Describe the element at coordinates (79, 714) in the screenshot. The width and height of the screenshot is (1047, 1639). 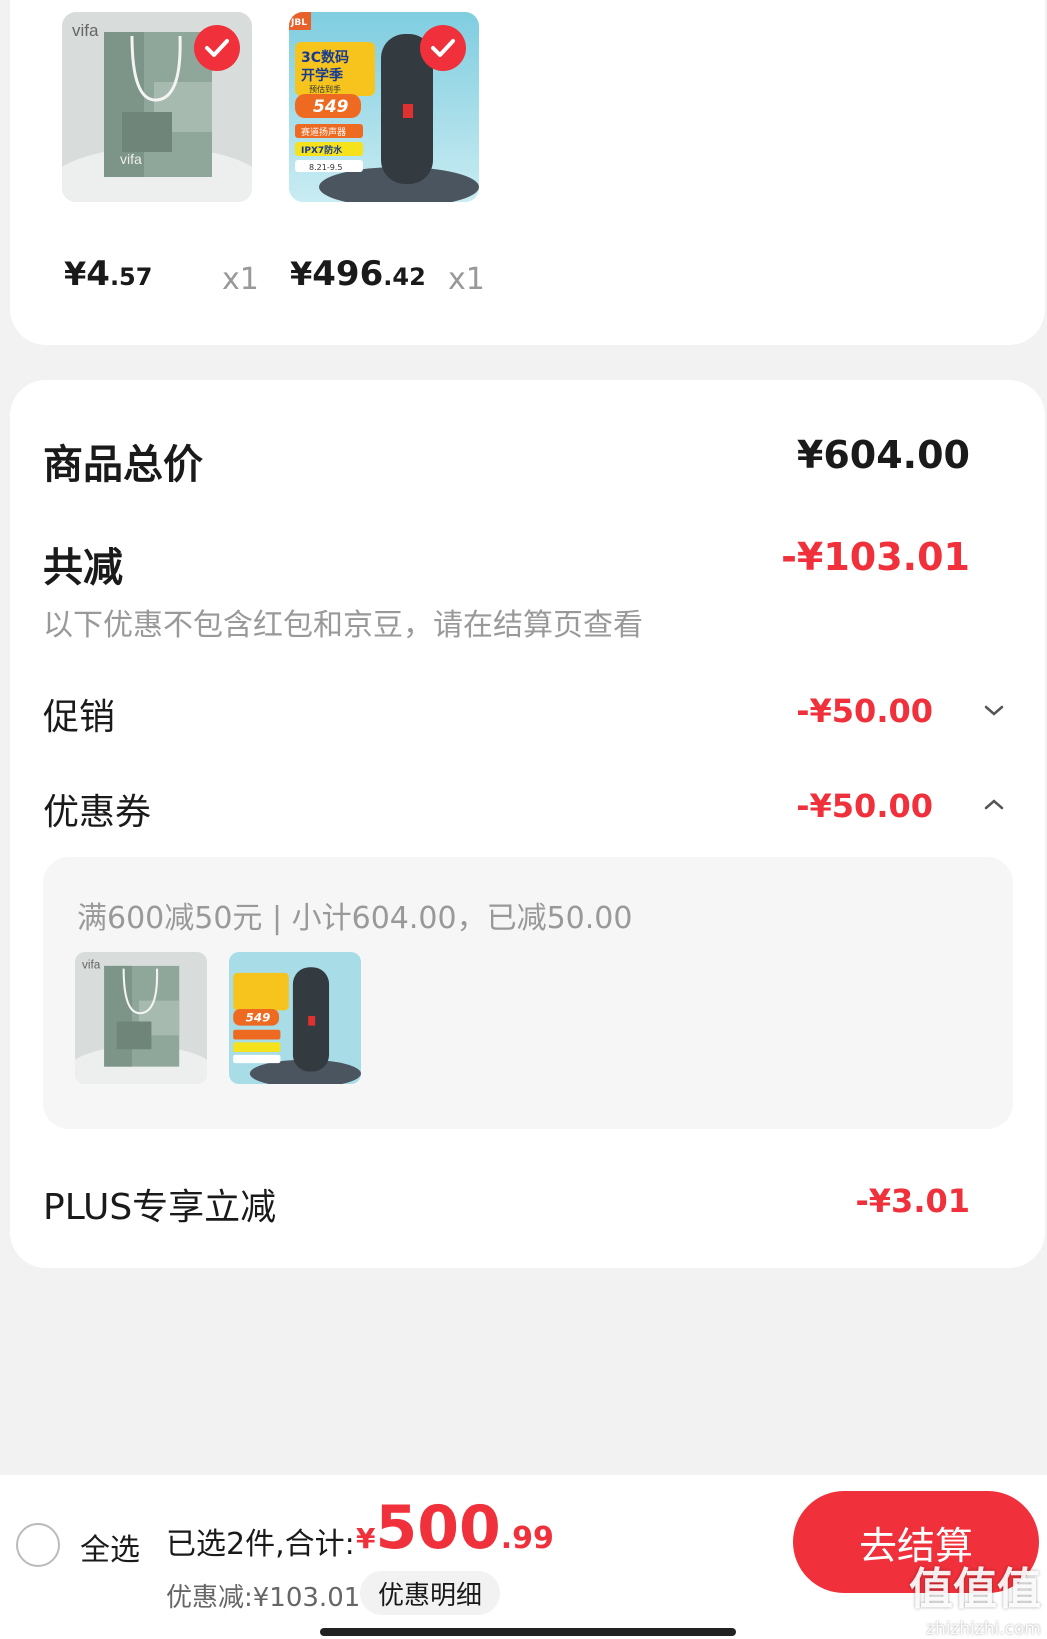
I see `promotion-label: 促销` at that location.